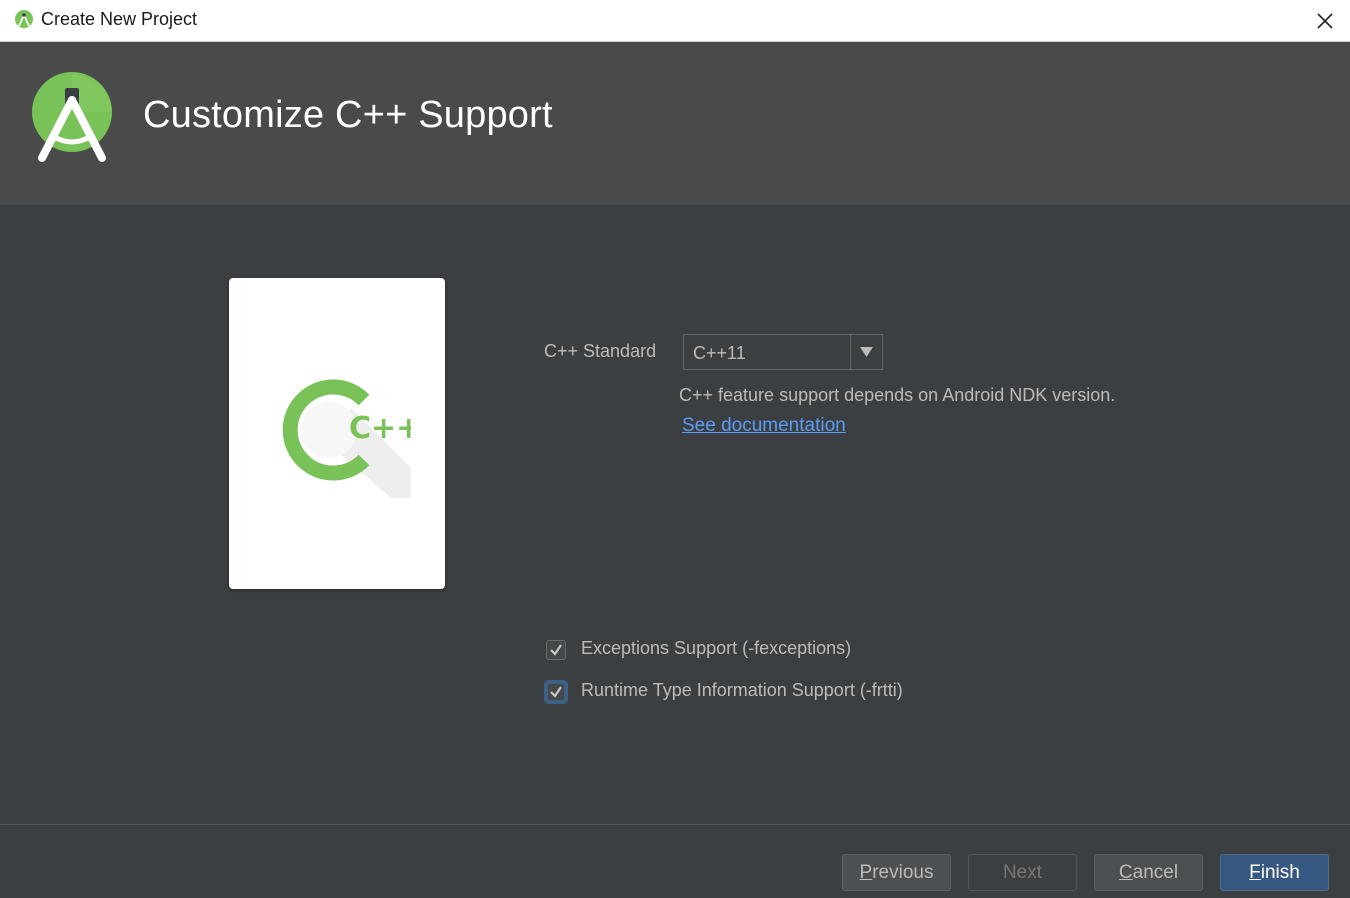 The image size is (1350, 898). I want to click on window-title: Create New Project, so click(119, 19).